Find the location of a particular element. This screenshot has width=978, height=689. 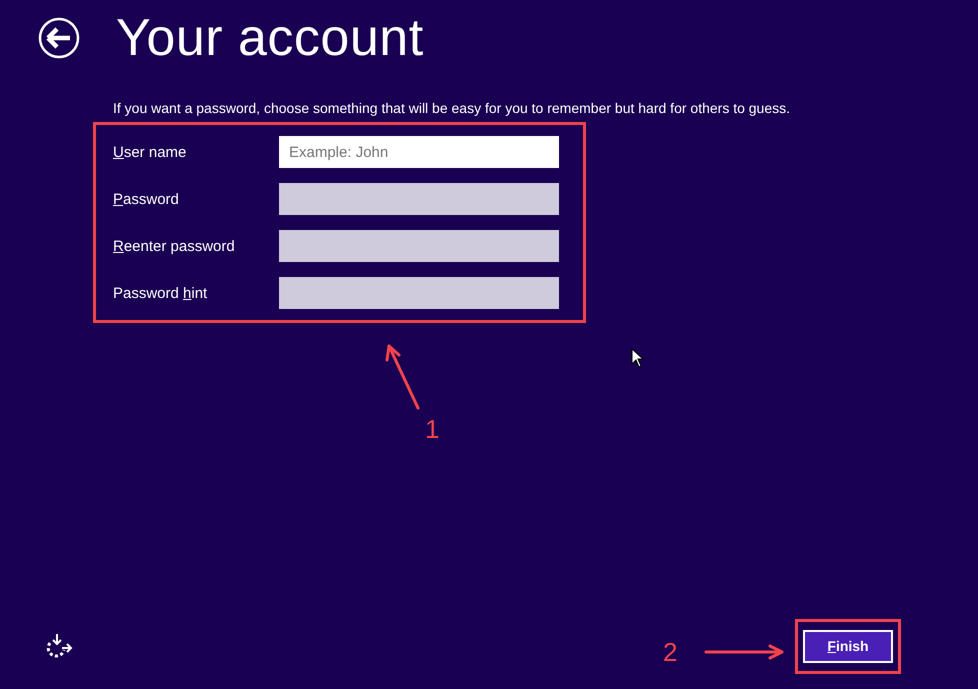

field-label: Reenter password is located at coordinates (174, 246).